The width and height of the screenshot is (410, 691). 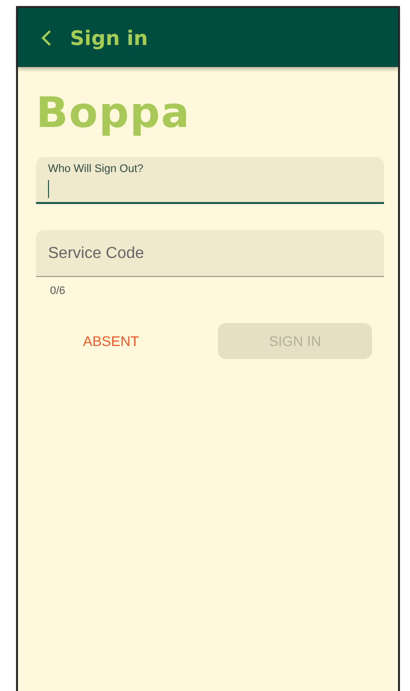 What do you see at coordinates (96, 169) in the screenshot?
I see `field-label: Who Will Sign Out?` at bounding box center [96, 169].